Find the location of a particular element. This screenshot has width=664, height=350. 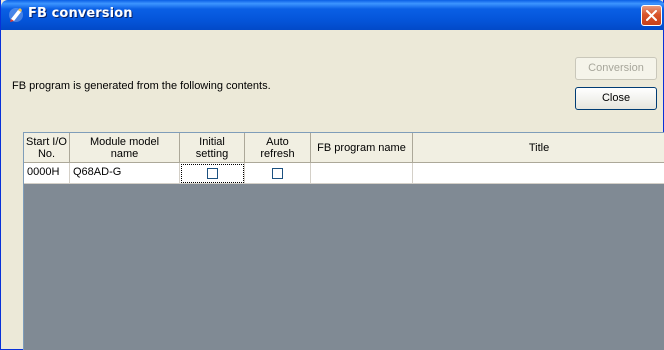

header-auto-refresh: Auto refresh is located at coordinates (278, 148).